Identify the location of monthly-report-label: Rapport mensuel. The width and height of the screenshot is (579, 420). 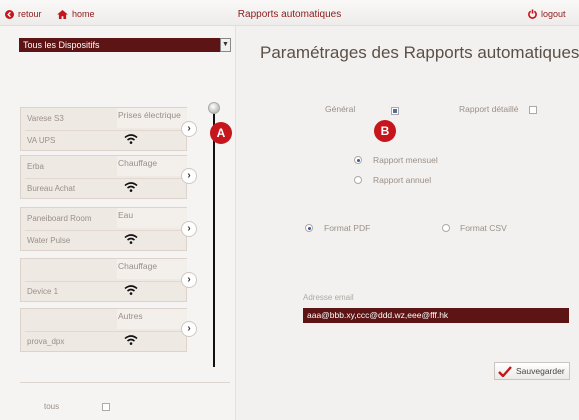
(405, 160).